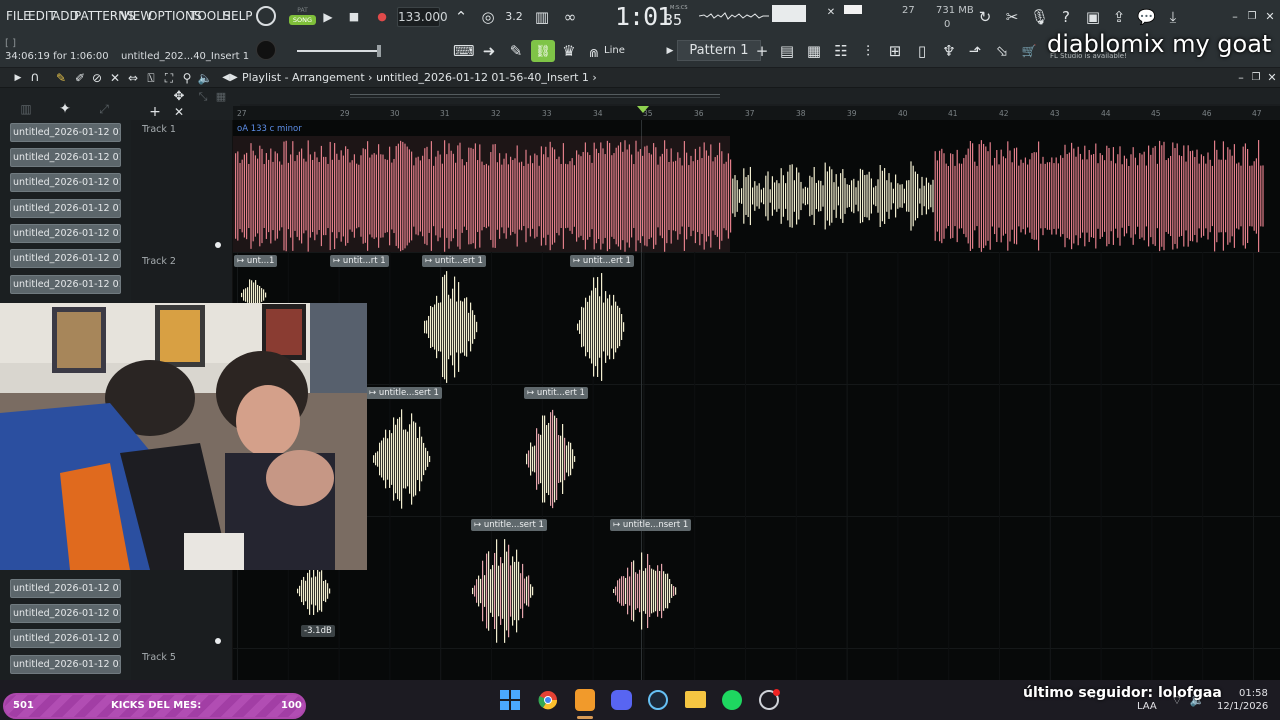 The height and width of the screenshot is (720, 1280). What do you see at coordinates (1029, 51) in the screenshot?
I see `cart-icon: 🛒` at bounding box center [1029, 51].